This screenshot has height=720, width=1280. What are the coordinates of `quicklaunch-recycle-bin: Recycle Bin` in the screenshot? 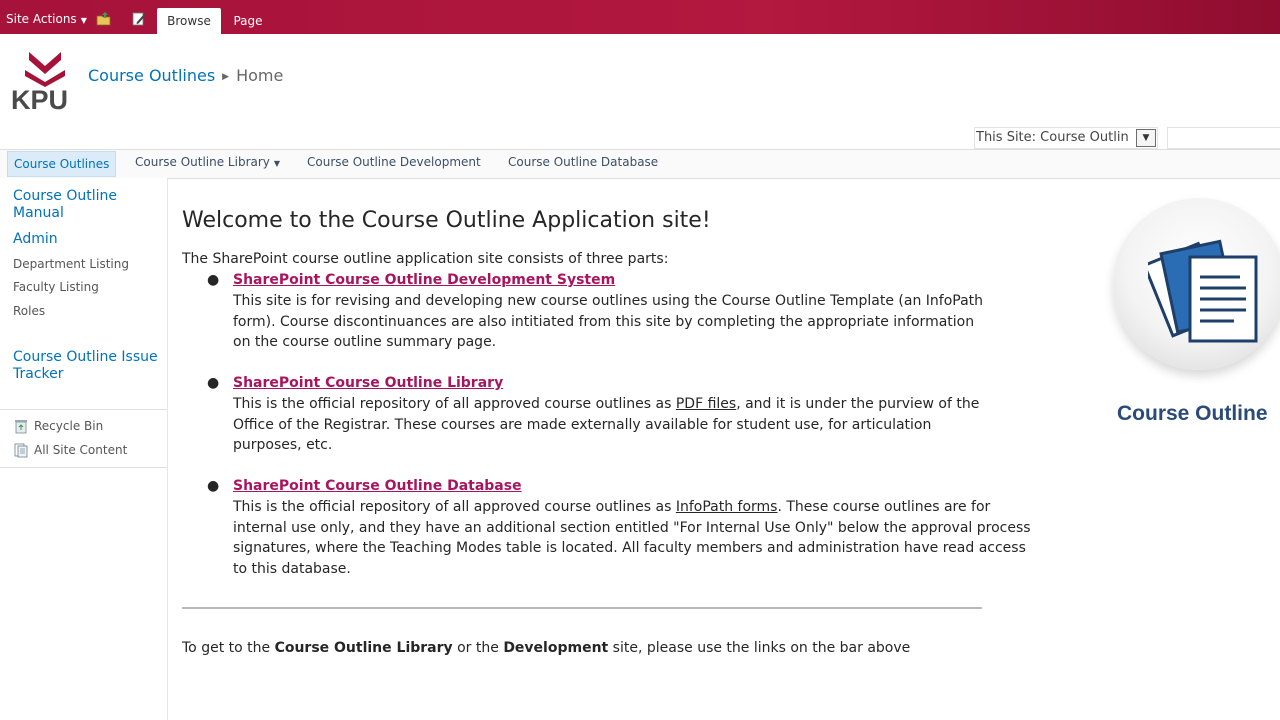 It's located at (68, 426).